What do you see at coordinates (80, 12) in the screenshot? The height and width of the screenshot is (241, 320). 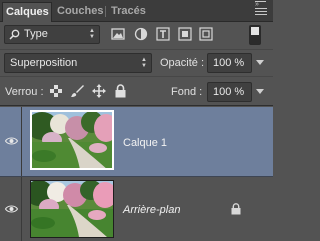 I see `tab-couches: Couches` at bounding box center [80, 12].